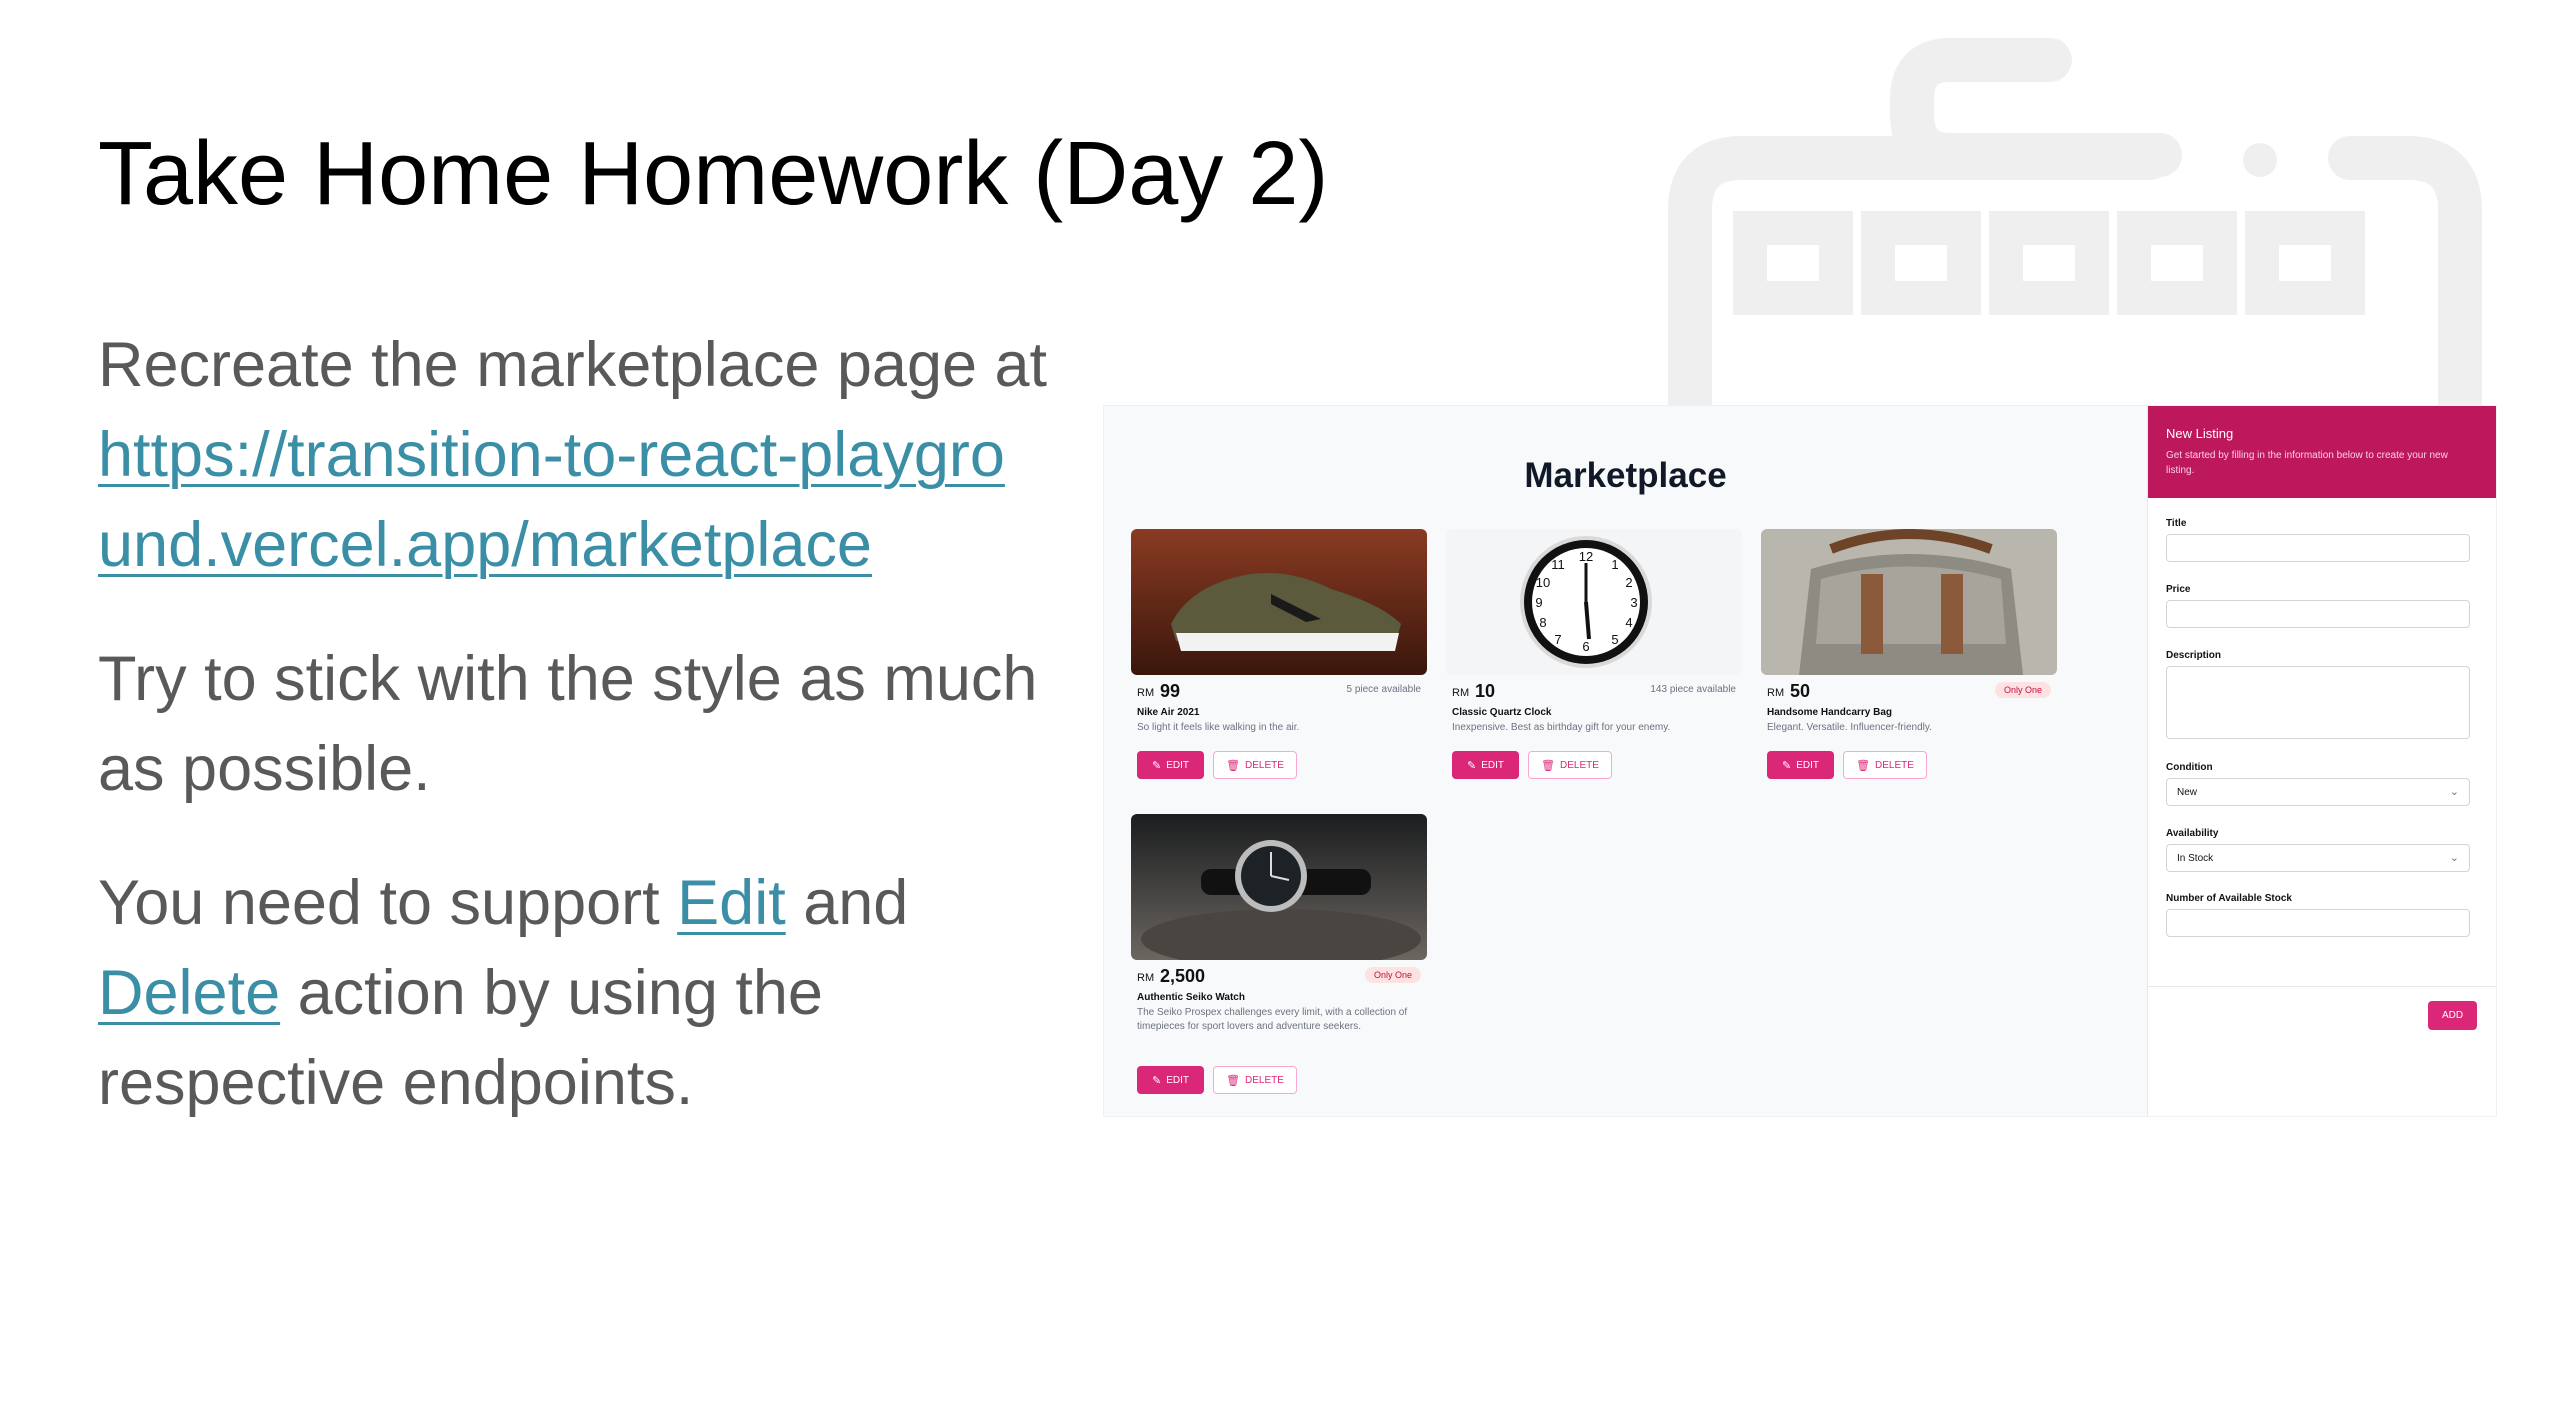 The height and width of the screenshot is (1412, 2562). What do you see at coordinates (2075, 224) in the screenshot?
I see `background-logo-icon` at bounding box center [2075, 224].